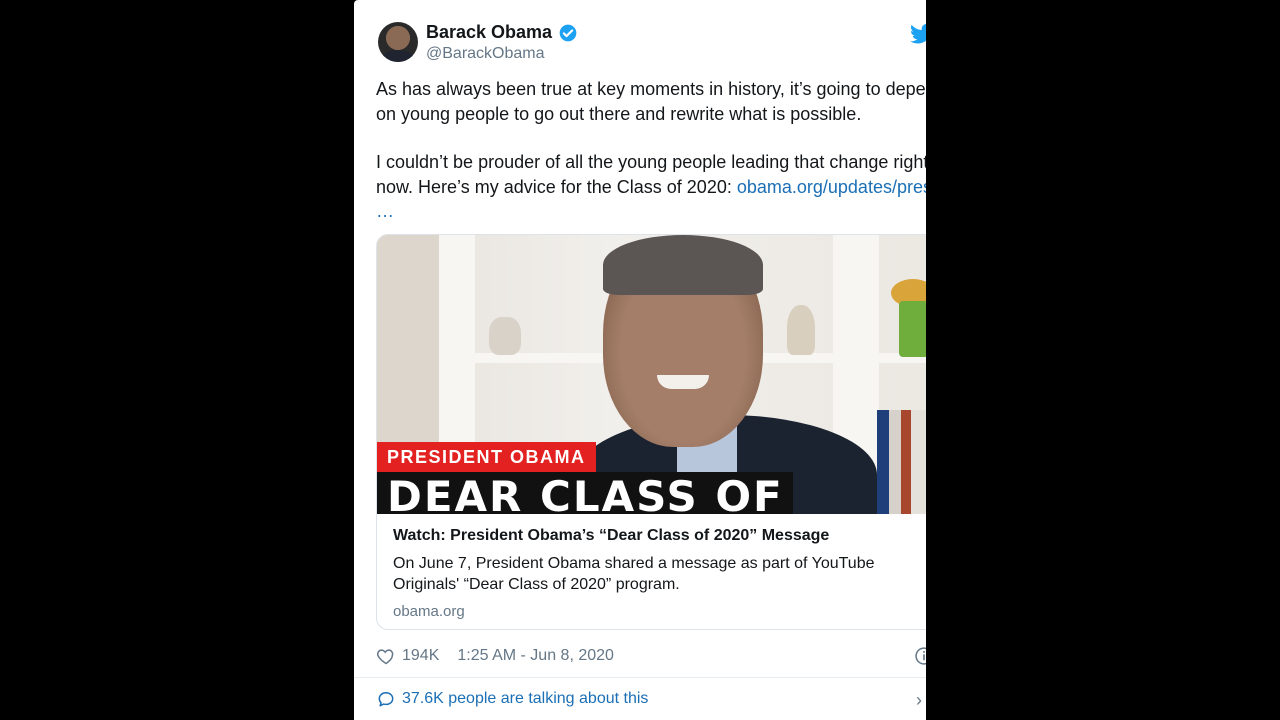 This screenshot has width=1280, height=720. I want to click on chevron-right-icon: ›, so click(919, 700).